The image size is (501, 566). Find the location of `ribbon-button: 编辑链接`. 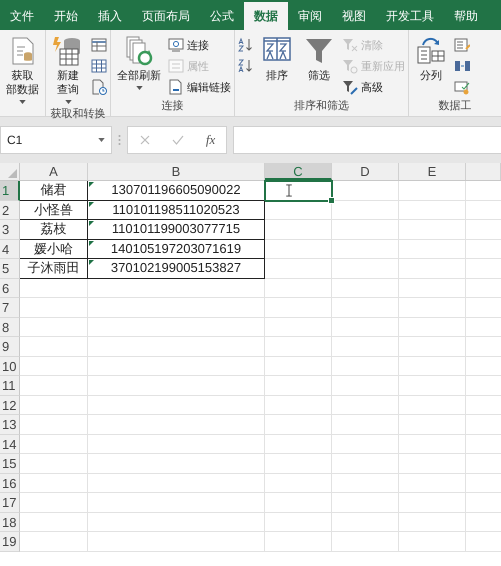

ribbon-button: 编辑链接 is located at coordinates (199, 87).